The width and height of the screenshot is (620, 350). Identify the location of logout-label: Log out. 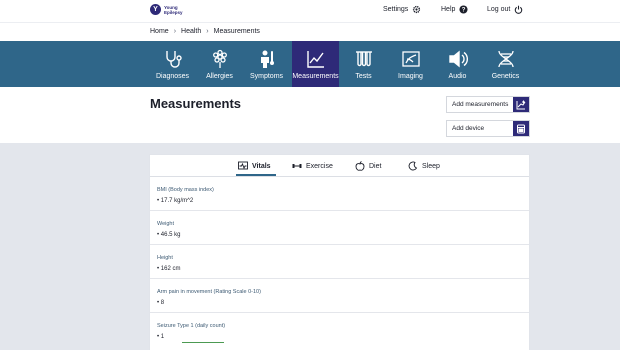
(499, 9).